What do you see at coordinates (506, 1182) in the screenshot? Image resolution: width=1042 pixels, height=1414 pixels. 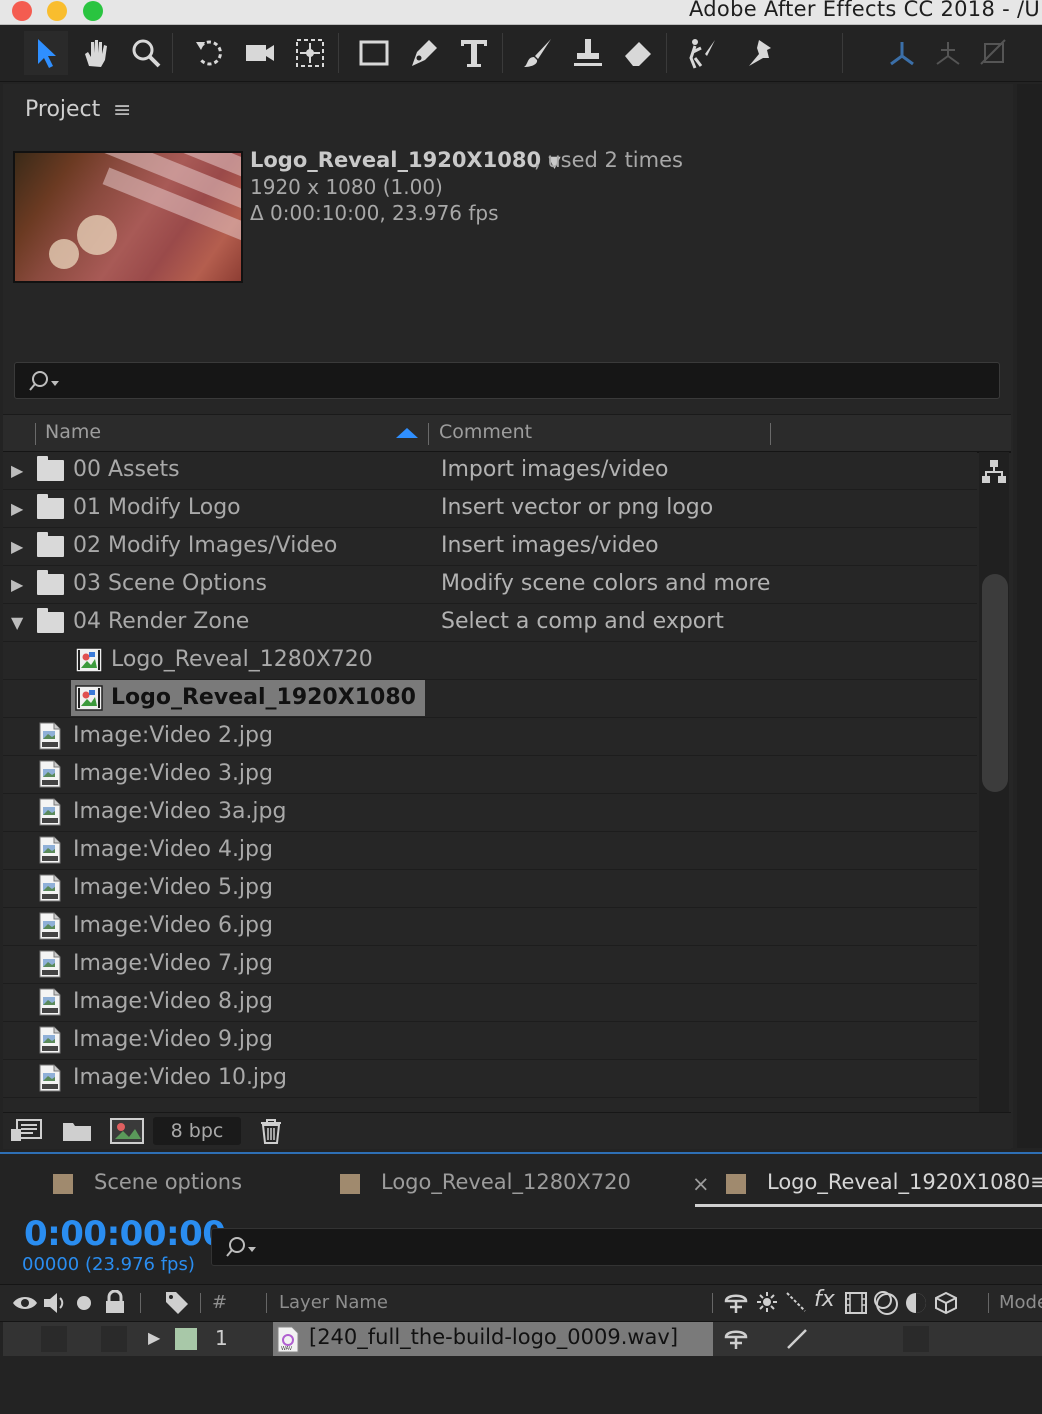 I see `tab-logo-reveal-1280: Logo_Reveal_1280X720` at bounding box center [506, 1182].